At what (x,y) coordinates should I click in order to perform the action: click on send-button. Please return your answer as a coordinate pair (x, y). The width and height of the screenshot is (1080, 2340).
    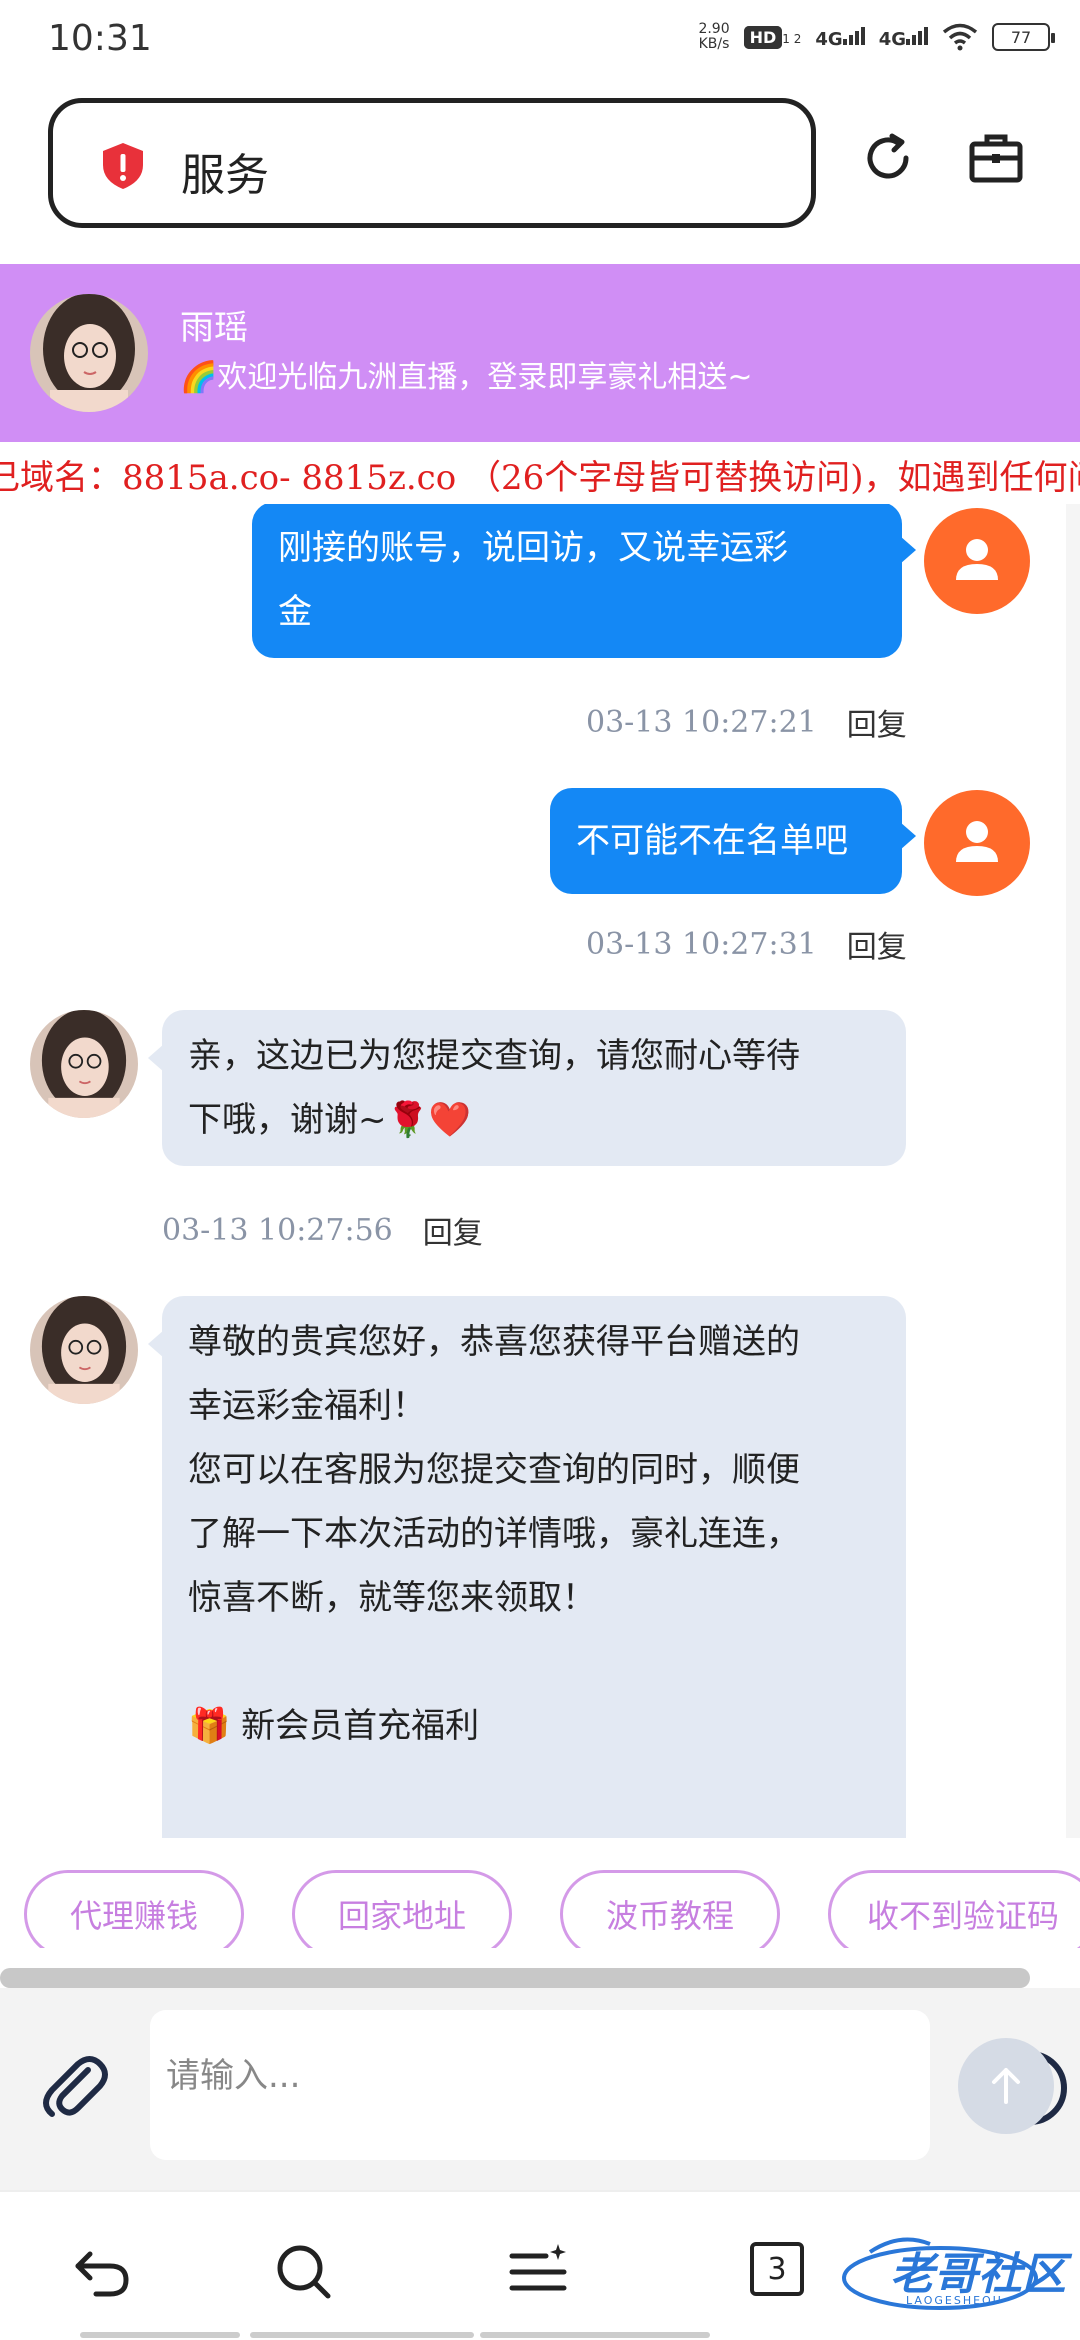
    Looking at the image, I should click on (1006, 2086).